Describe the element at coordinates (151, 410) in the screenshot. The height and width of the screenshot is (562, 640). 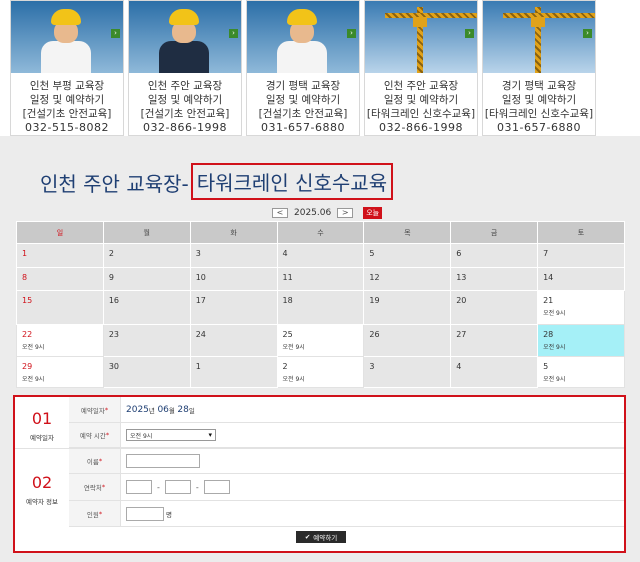
I see `date-year-unit: 년` at that location.